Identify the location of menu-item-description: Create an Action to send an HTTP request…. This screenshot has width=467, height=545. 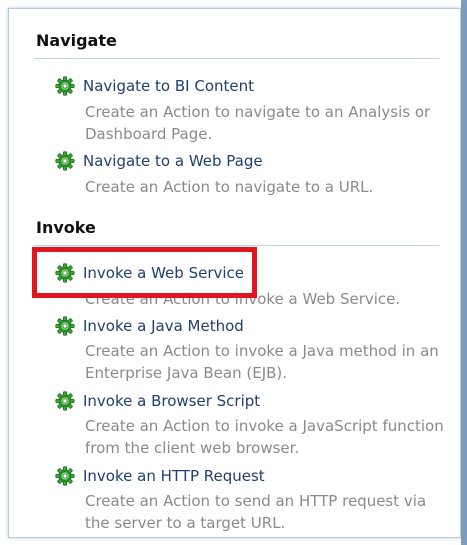
(256, 512).